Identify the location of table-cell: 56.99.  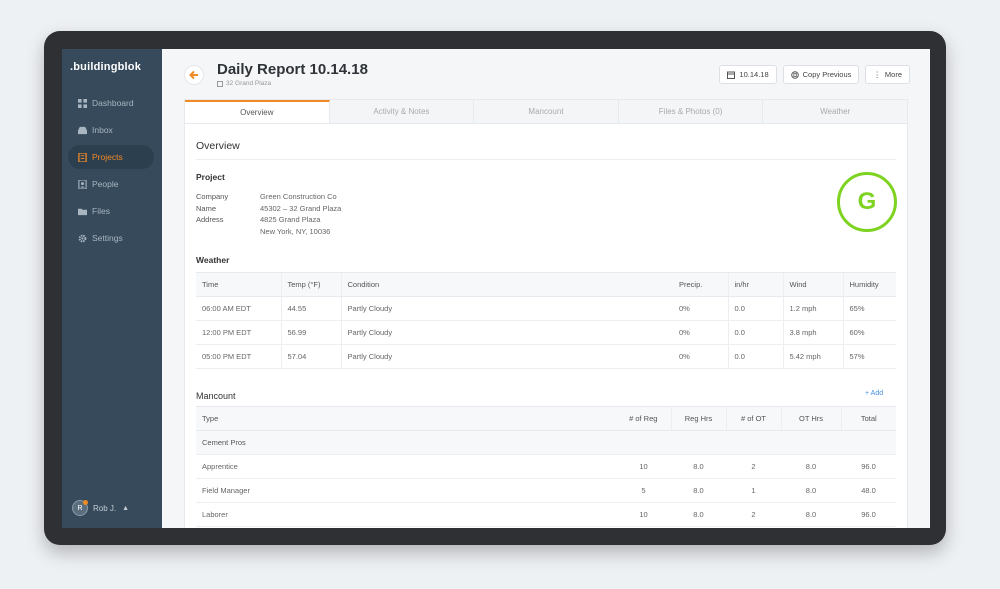
(310, 332).